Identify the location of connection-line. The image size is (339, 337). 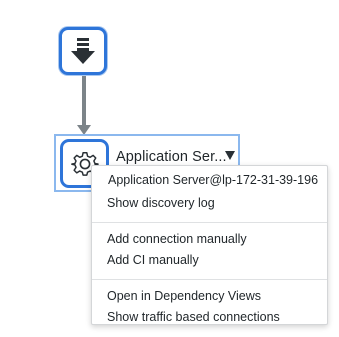
(84, 102).